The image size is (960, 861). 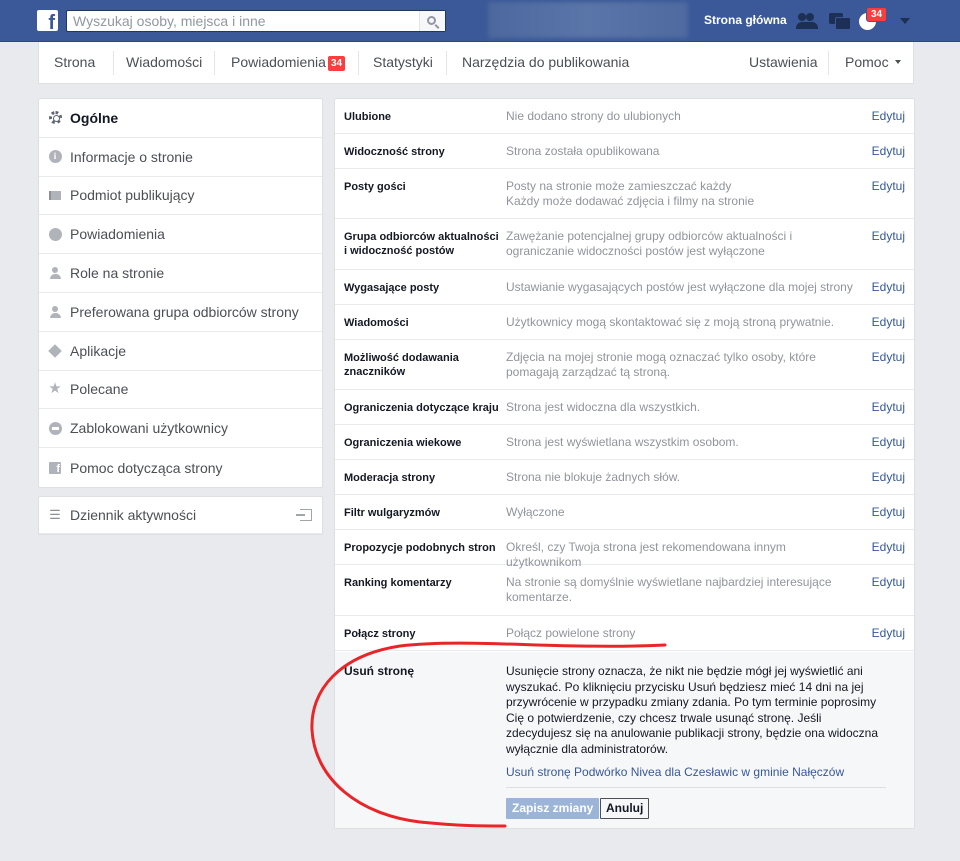 What do you see at coordinates (745, 20) in the screenshot?
I see `home-link: Strona główna` at bounding box center [745, 20].